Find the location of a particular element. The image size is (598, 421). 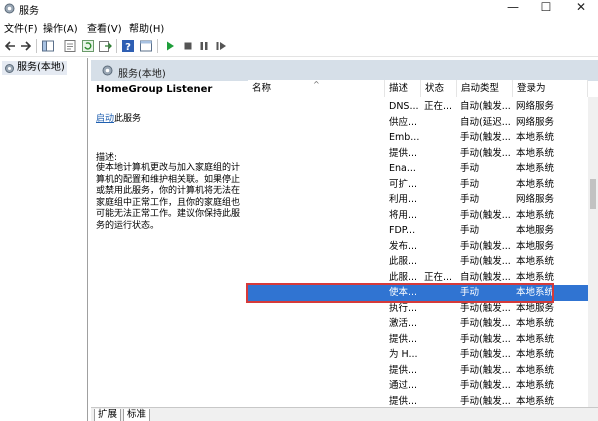

service-row: embeddedmodeEmb...手动(触发...本地系统 is located at coordinates (418, 138).